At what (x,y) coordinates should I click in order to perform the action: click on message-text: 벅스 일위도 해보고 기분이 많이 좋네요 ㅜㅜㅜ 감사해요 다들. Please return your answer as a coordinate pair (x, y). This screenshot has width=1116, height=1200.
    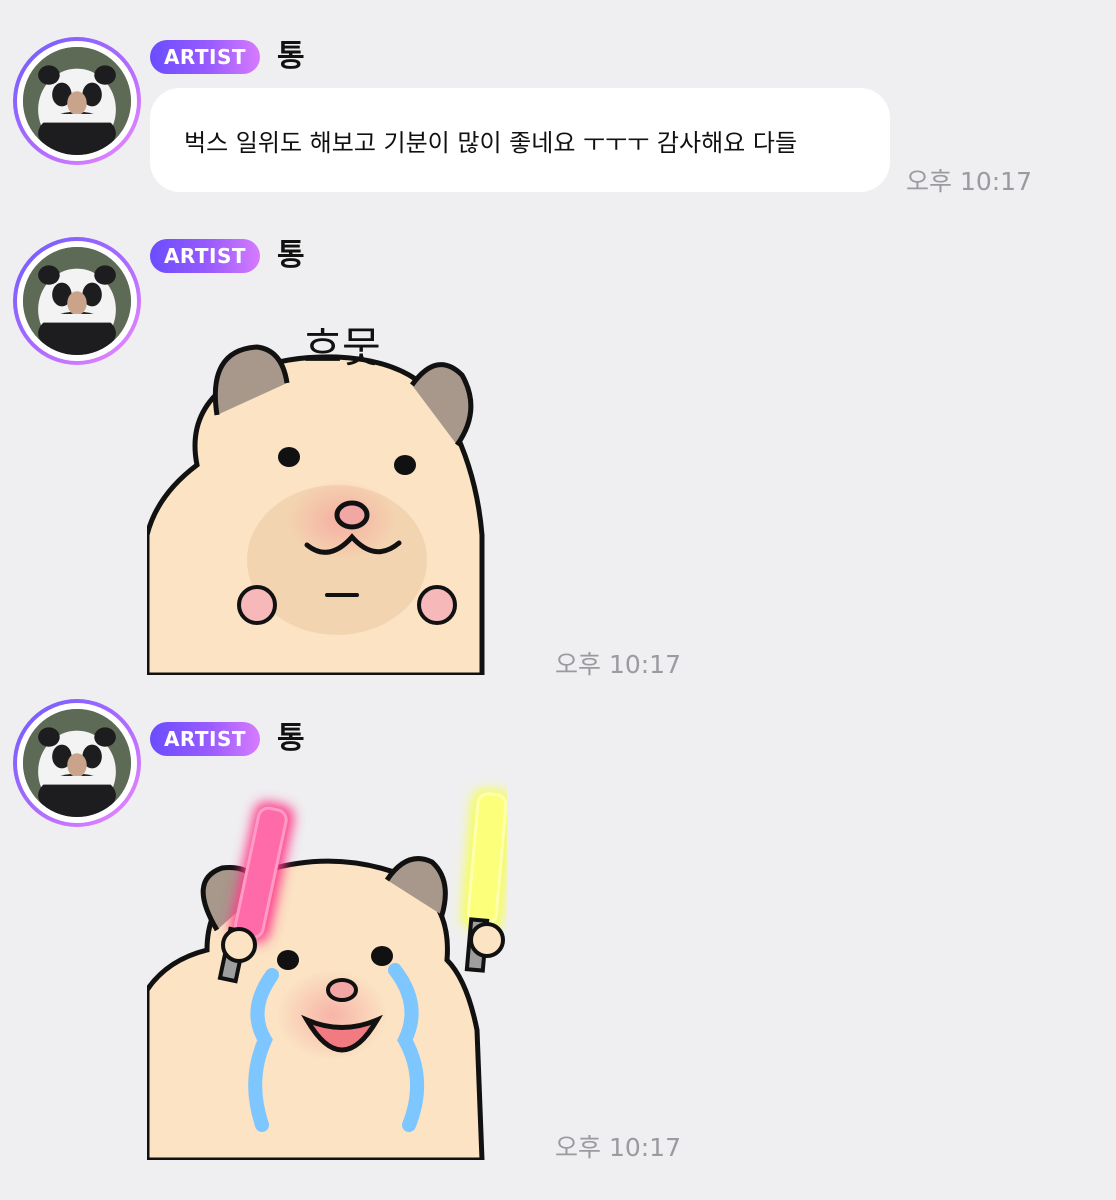
    Looking at the image, I should click on (491, 142).